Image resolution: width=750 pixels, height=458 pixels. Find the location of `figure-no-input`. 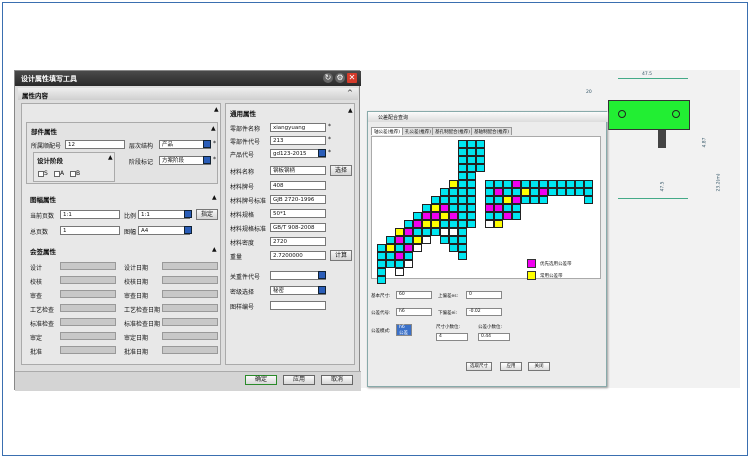

figure-no-input is located at coordinates (298, 305).